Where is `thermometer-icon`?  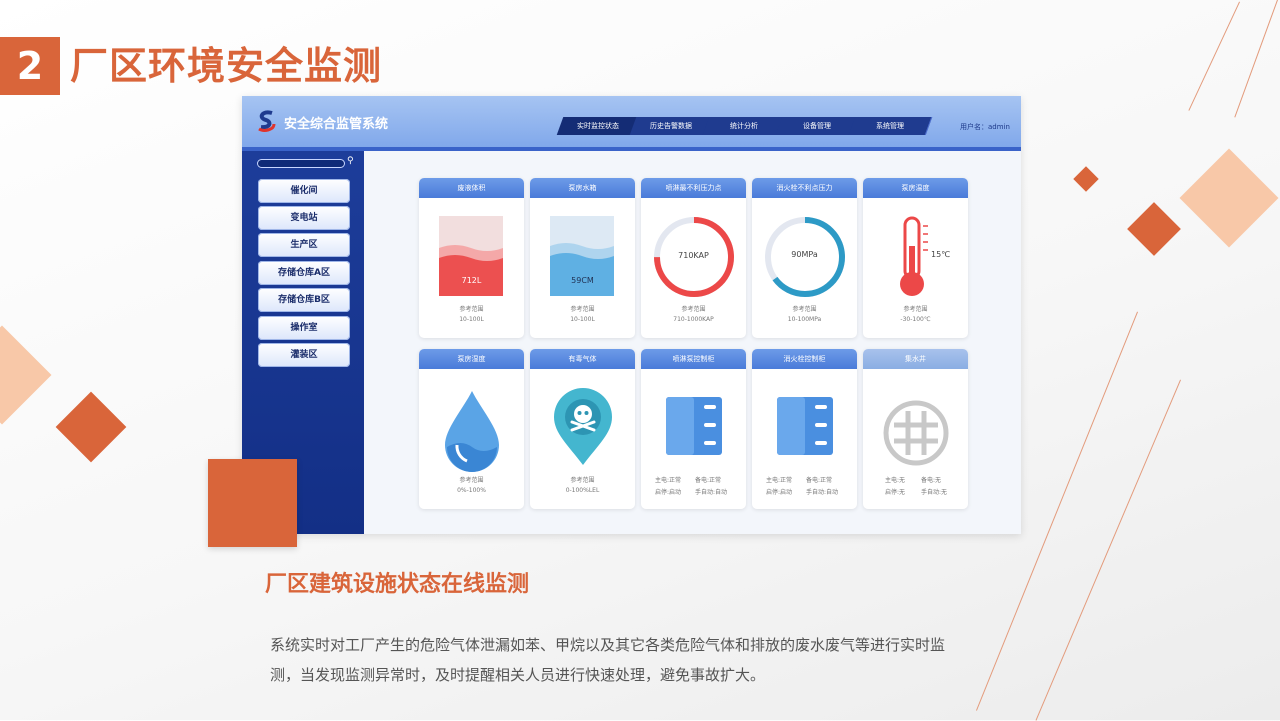
thermometer-icon is located at coordinates (914, 256).